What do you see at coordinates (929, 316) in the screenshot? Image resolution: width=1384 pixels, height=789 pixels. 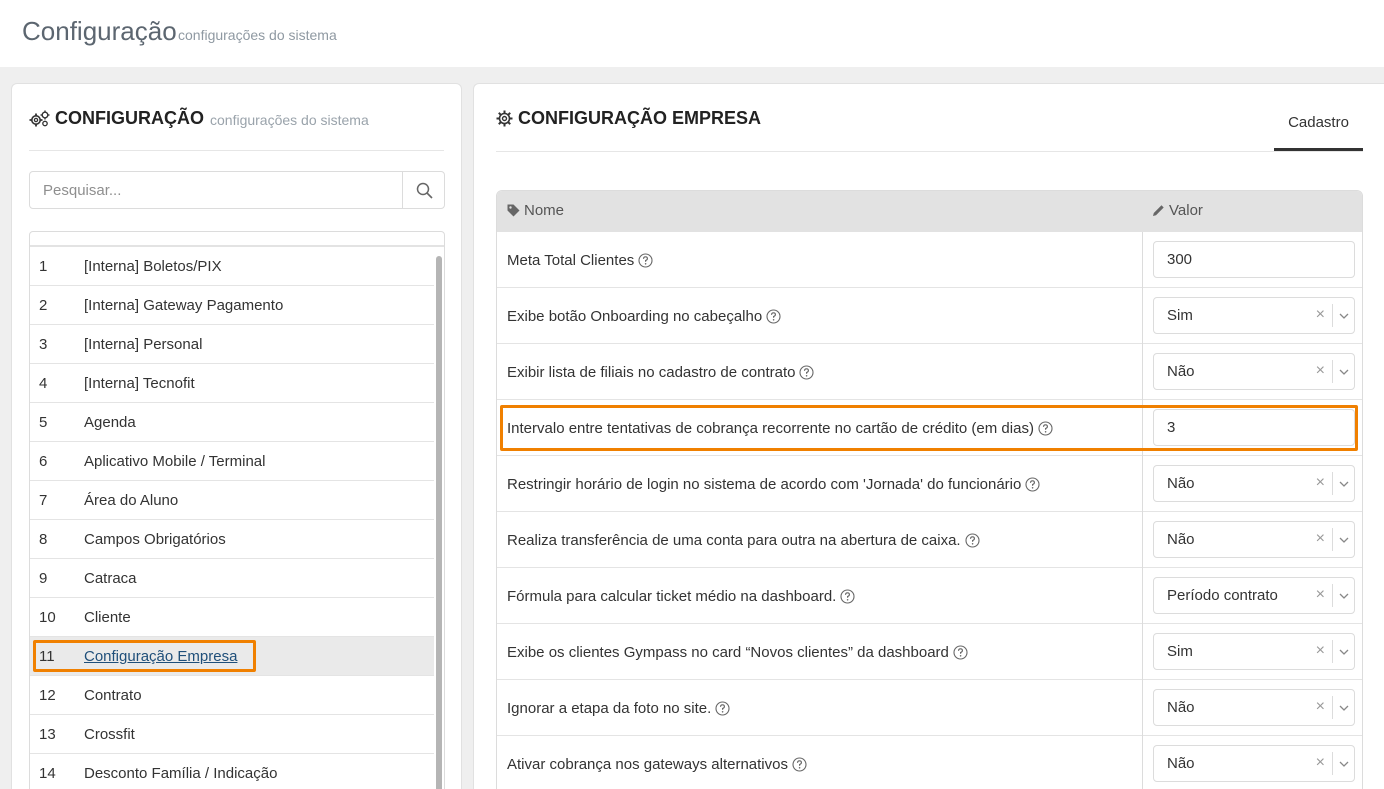 I see `table-row: Exibe botão Onboarding no cabeçalho Sim ×` at bounding box center [929, 316].